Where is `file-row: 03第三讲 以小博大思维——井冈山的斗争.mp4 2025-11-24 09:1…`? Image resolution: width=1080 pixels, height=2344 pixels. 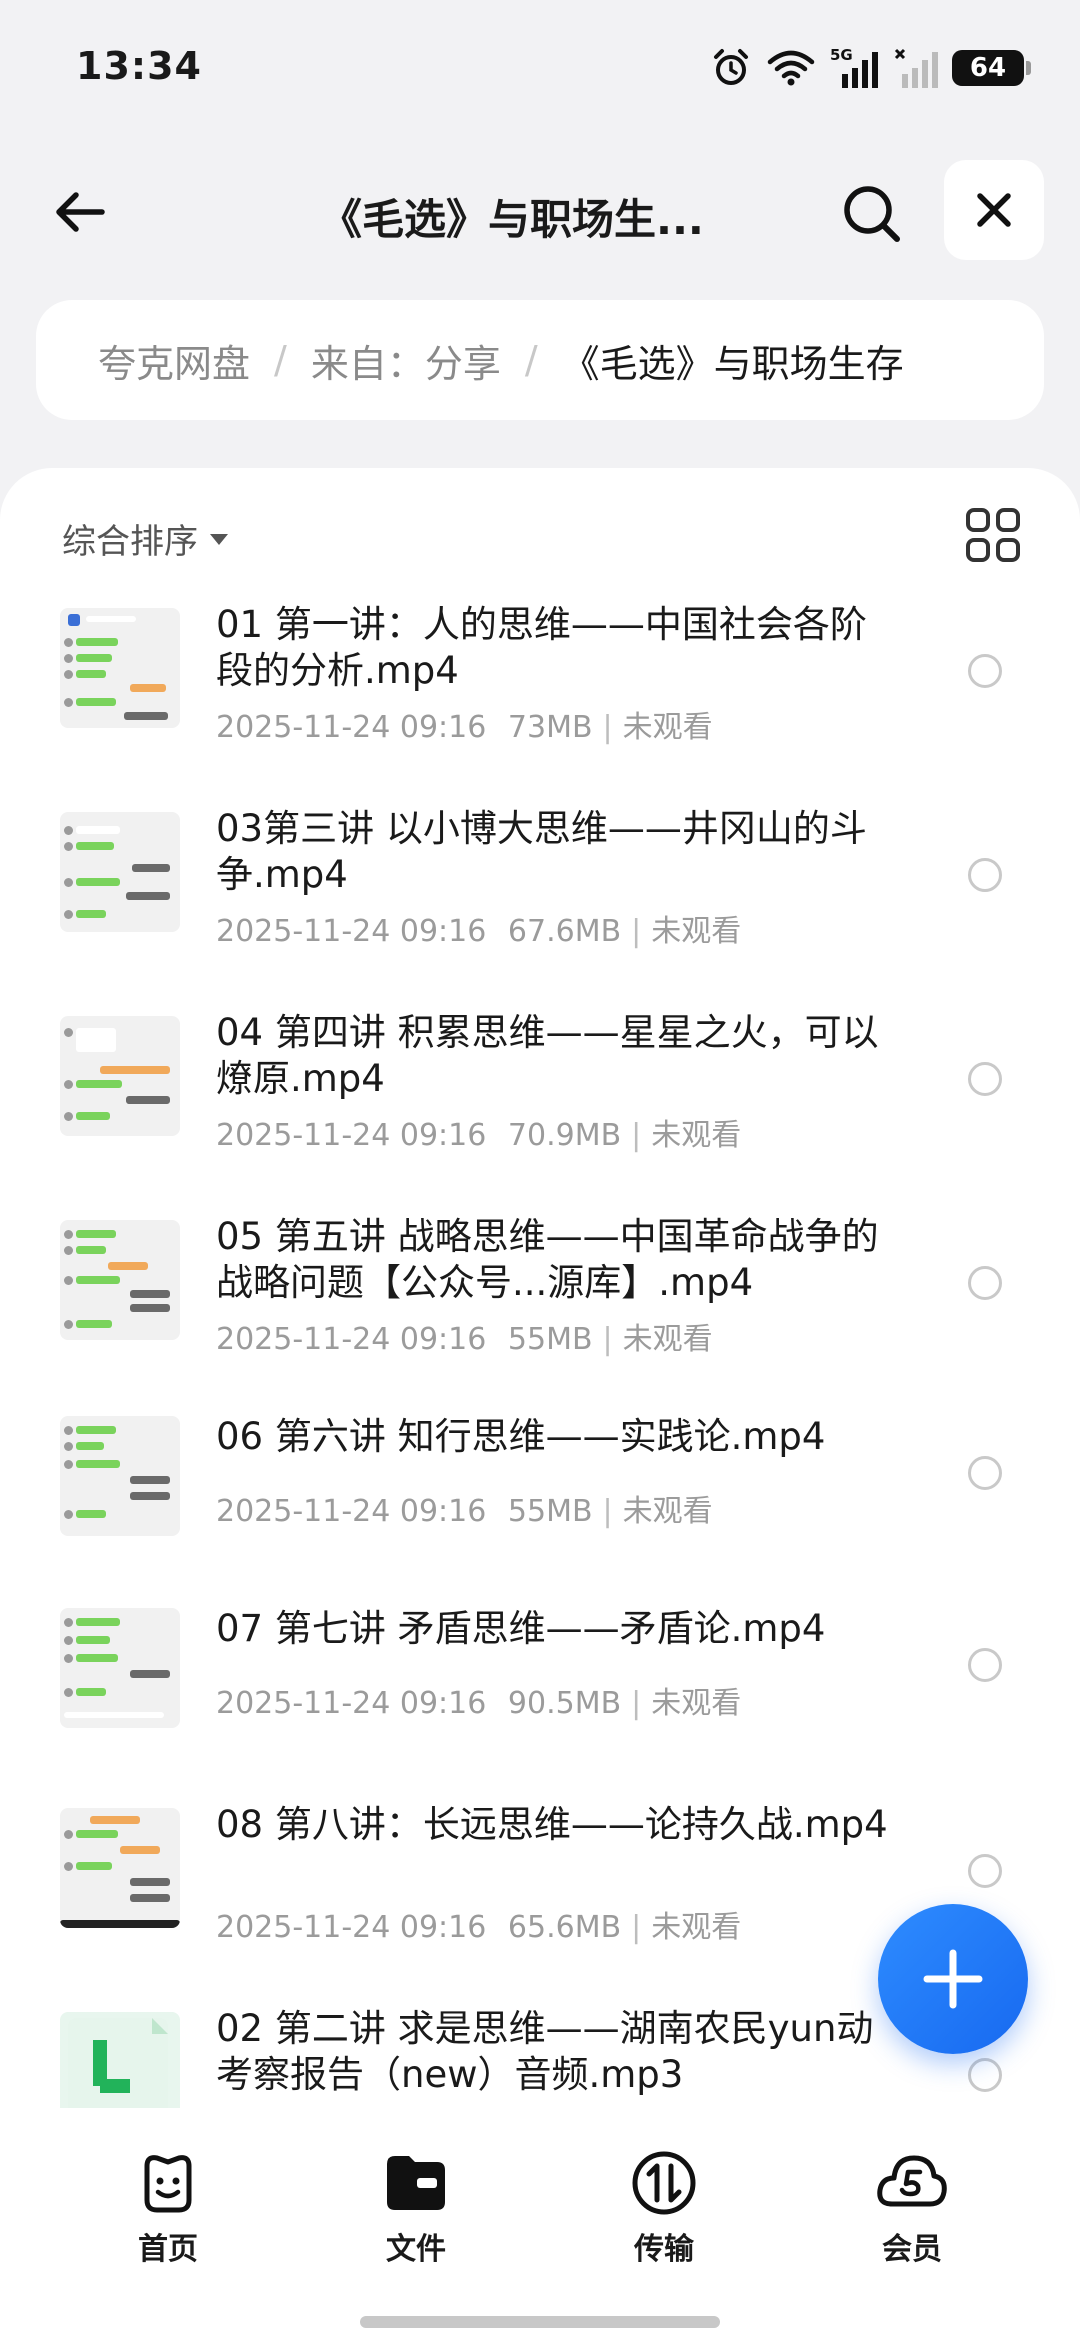 file-row: 03第三讲 以小博大思维——井冈山的斗争.mp4 2025-11-24 09:1… is located at coordinates (540, 897).